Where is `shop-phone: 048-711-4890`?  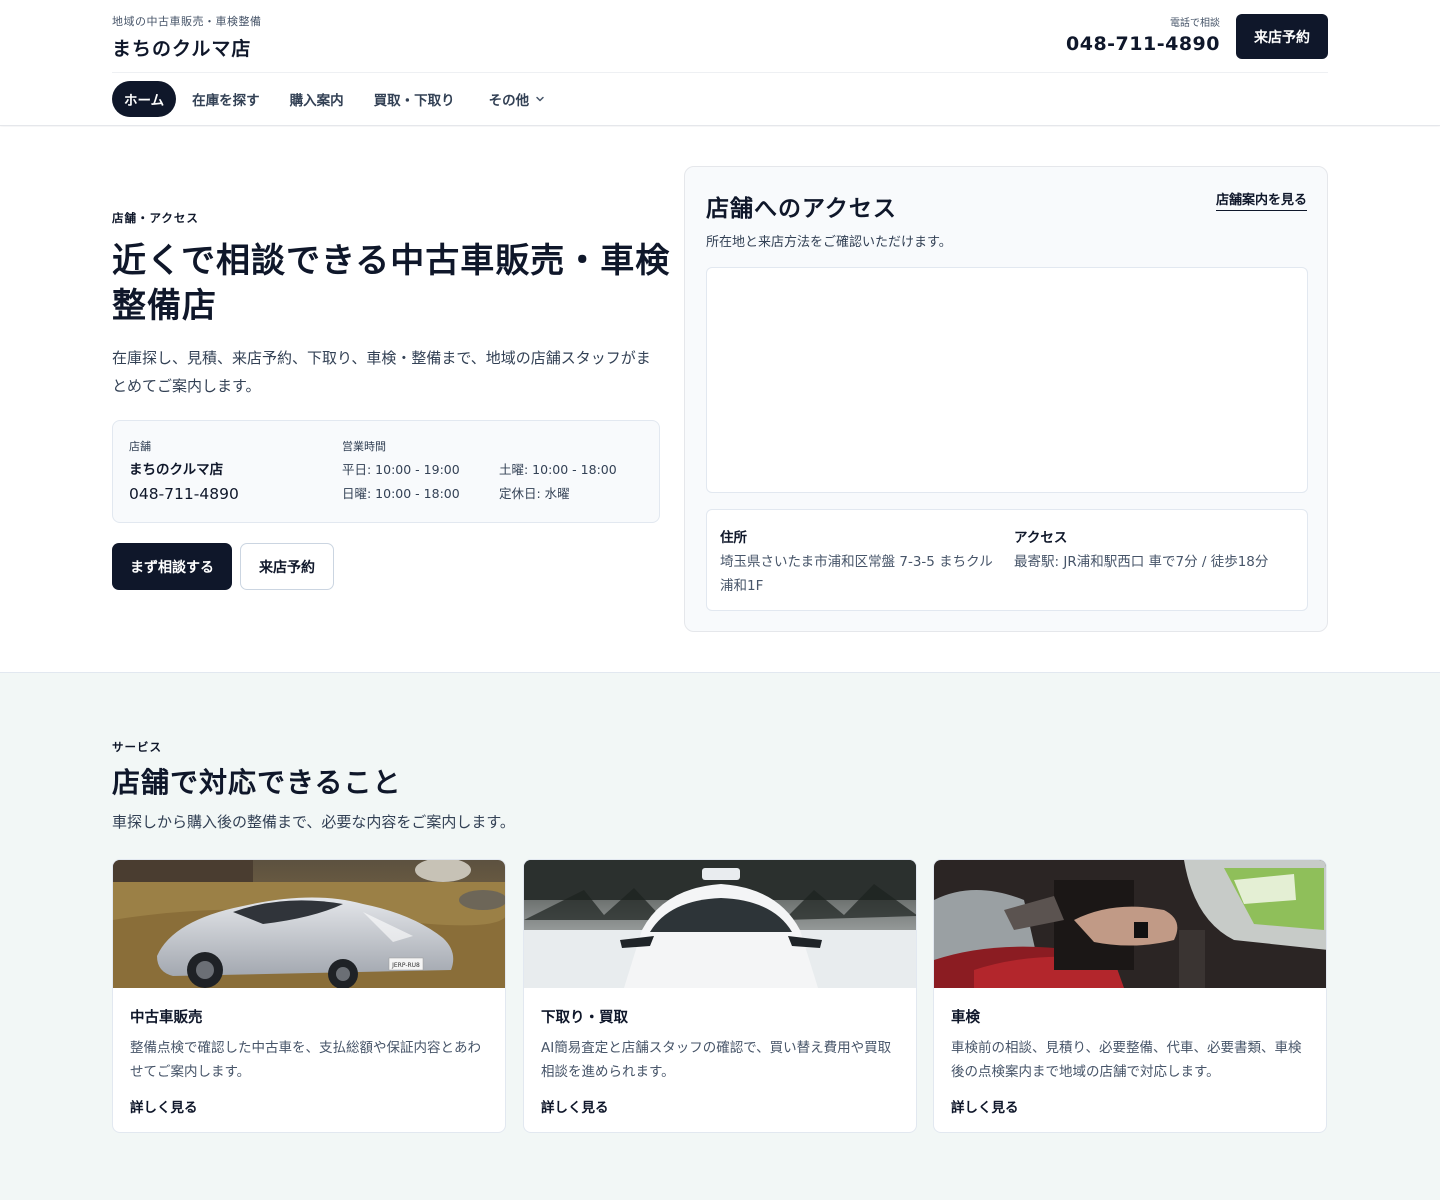
shop-phone: 048-711-4890 is located at coordinates (184, 494).